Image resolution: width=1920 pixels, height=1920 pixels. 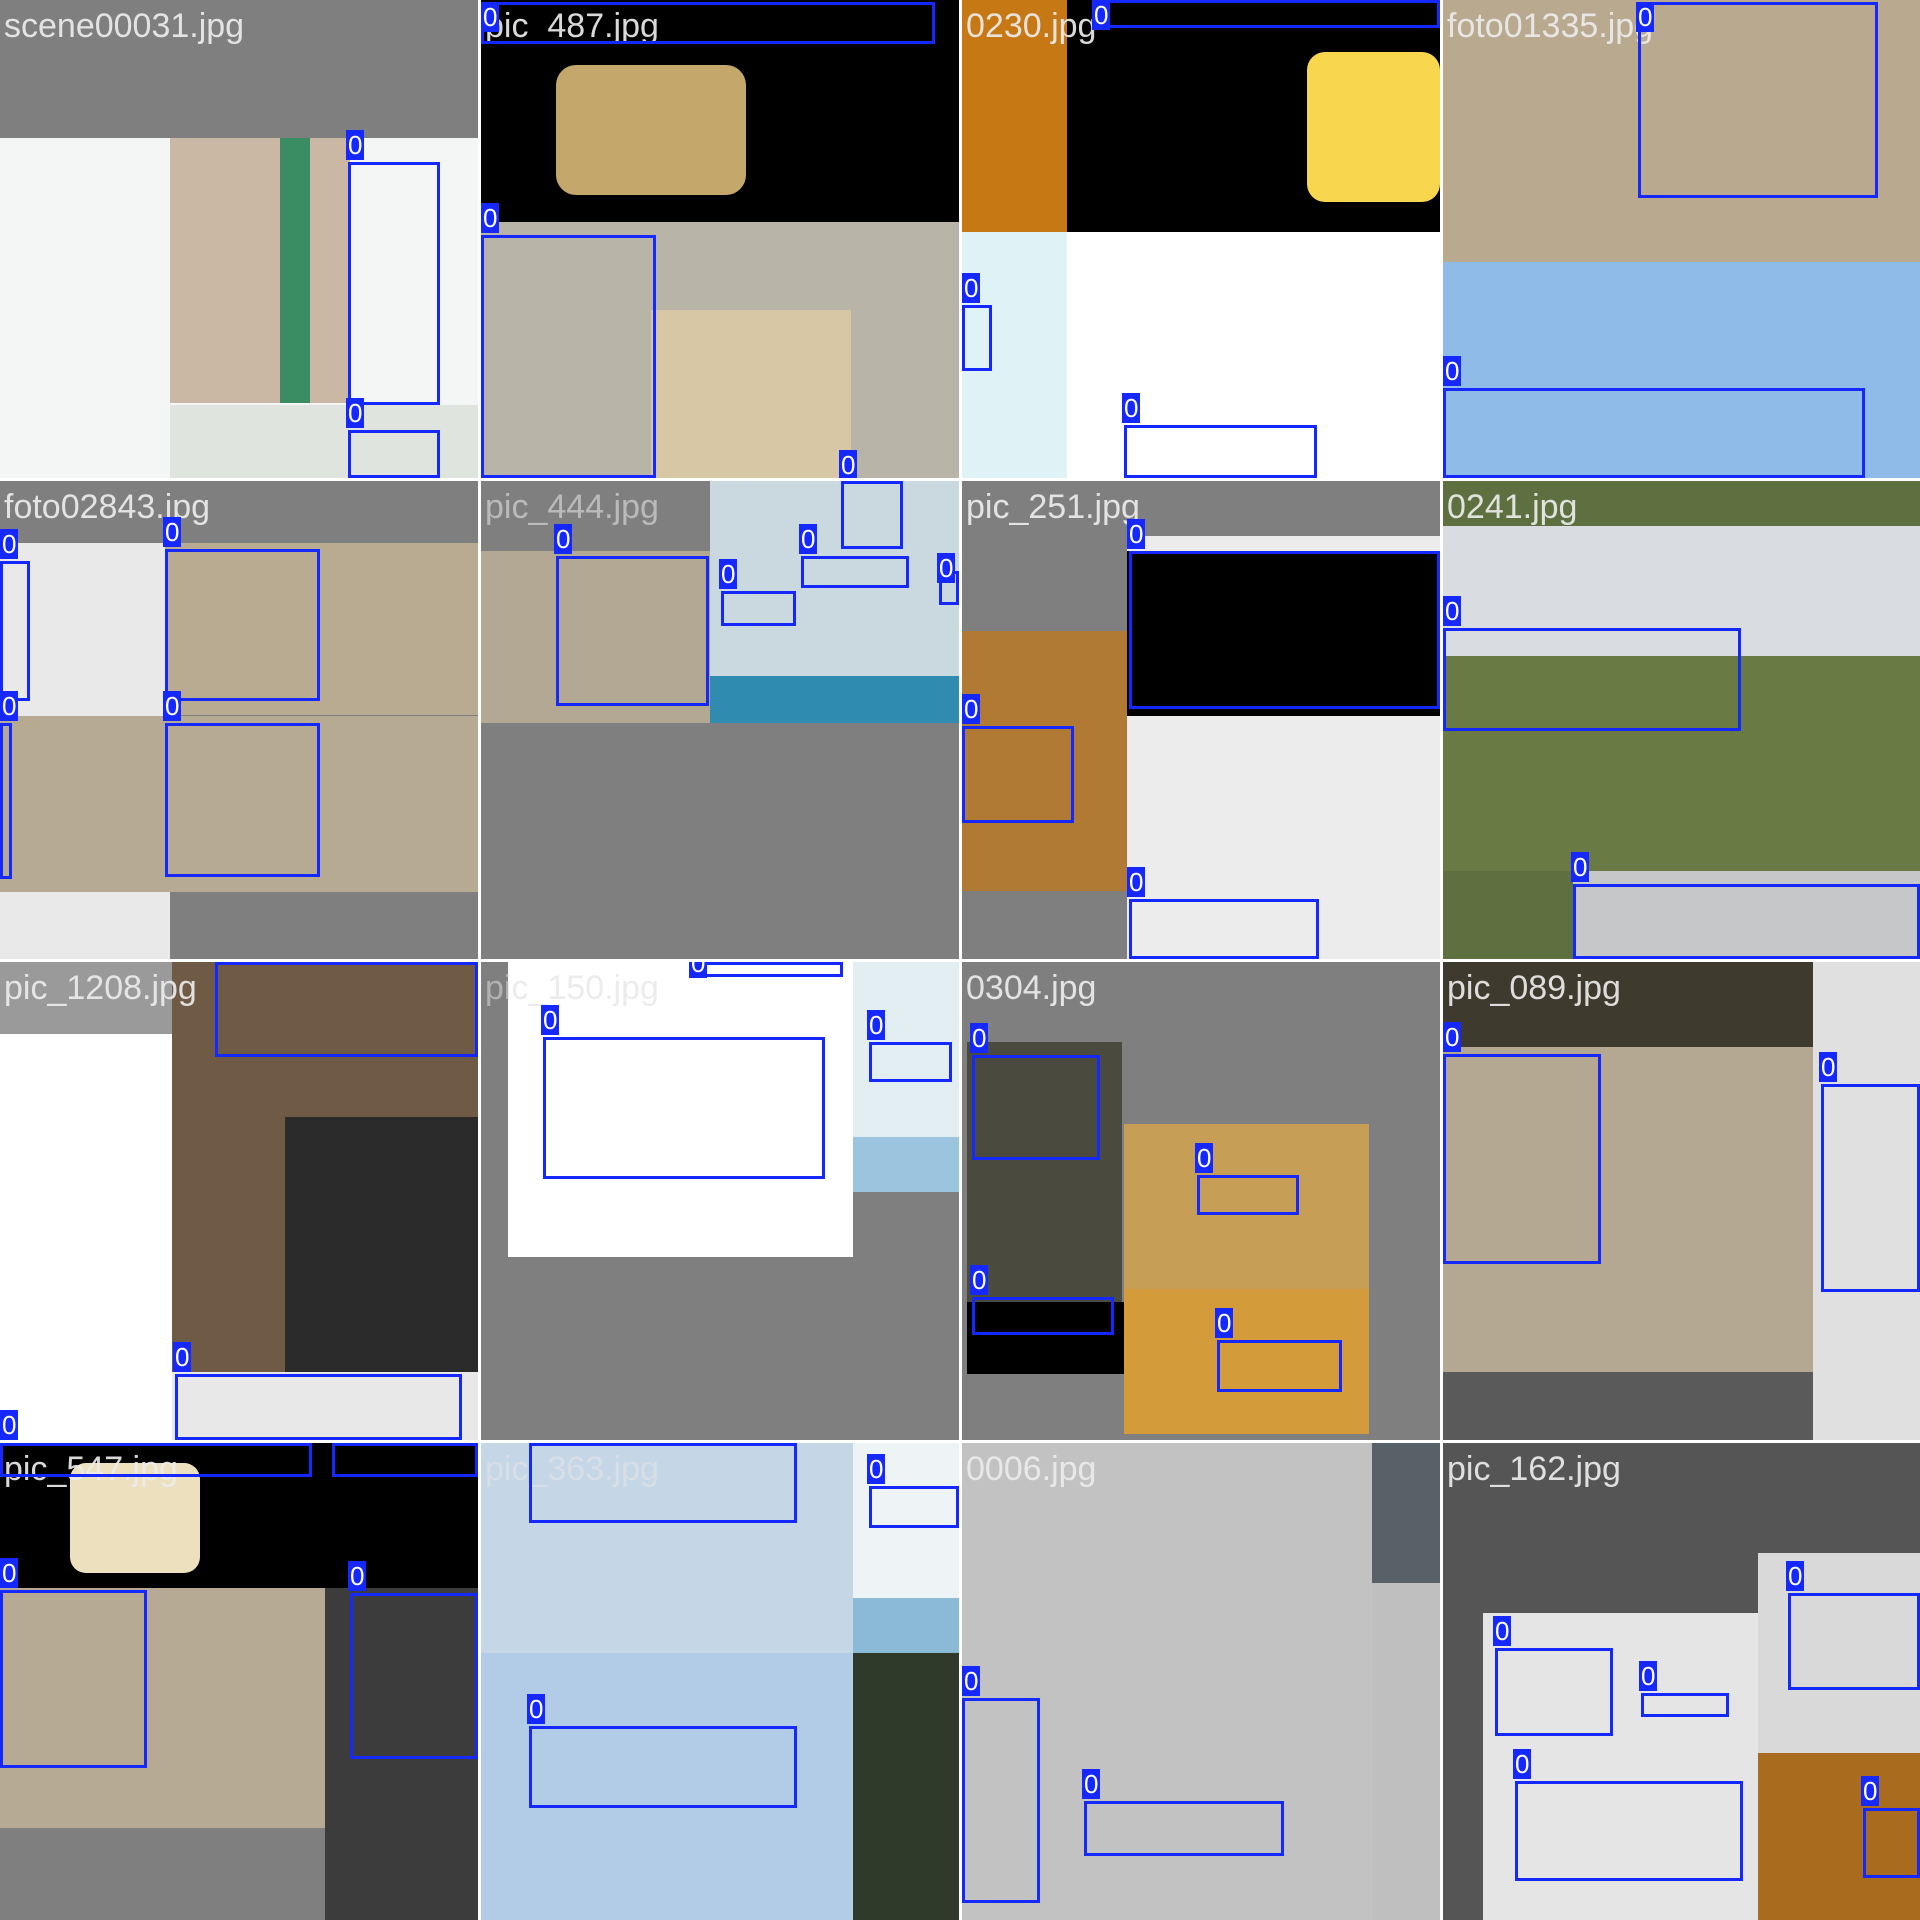 I want to click on mosaic-tile: foto01335.jpg 0 0, so click(x=1681, y=239).